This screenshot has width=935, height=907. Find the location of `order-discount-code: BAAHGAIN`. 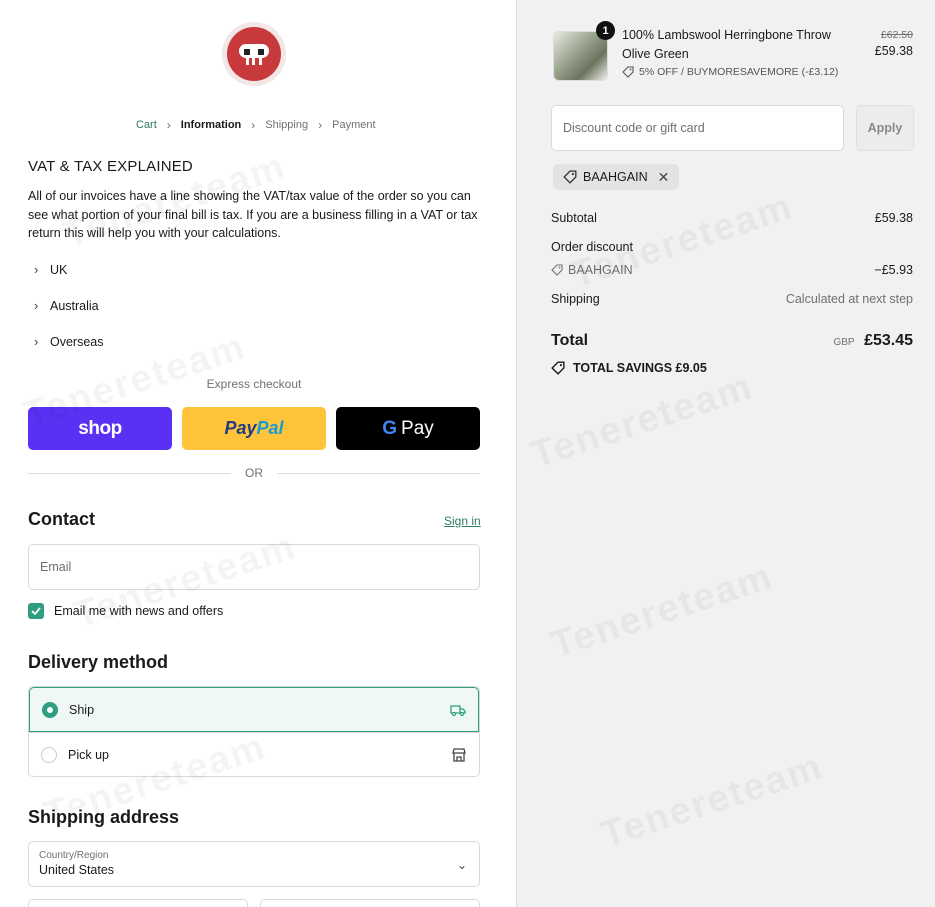

order-discount-code: BAAHGAIN is located at coordinates (592, 270).